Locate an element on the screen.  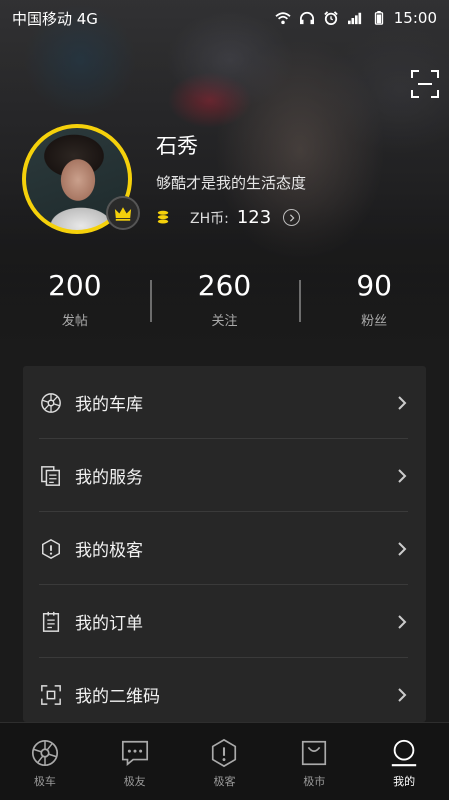
coin-balance: ZH币: 123 is located at coordinates (228, 217).